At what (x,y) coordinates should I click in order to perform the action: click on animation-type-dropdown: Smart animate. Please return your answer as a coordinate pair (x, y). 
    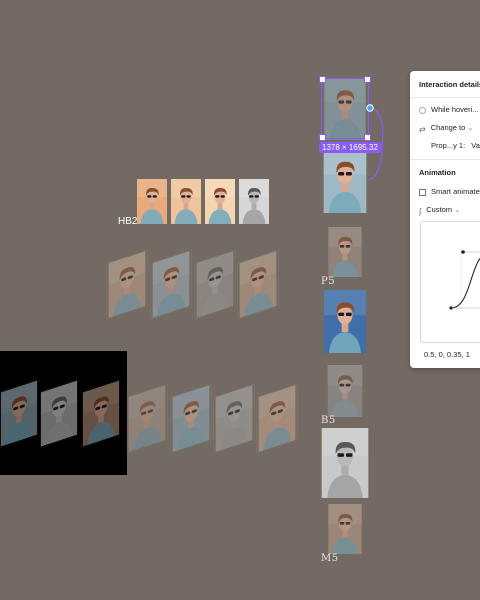
    Looking at the image, I should click on (449, 191).